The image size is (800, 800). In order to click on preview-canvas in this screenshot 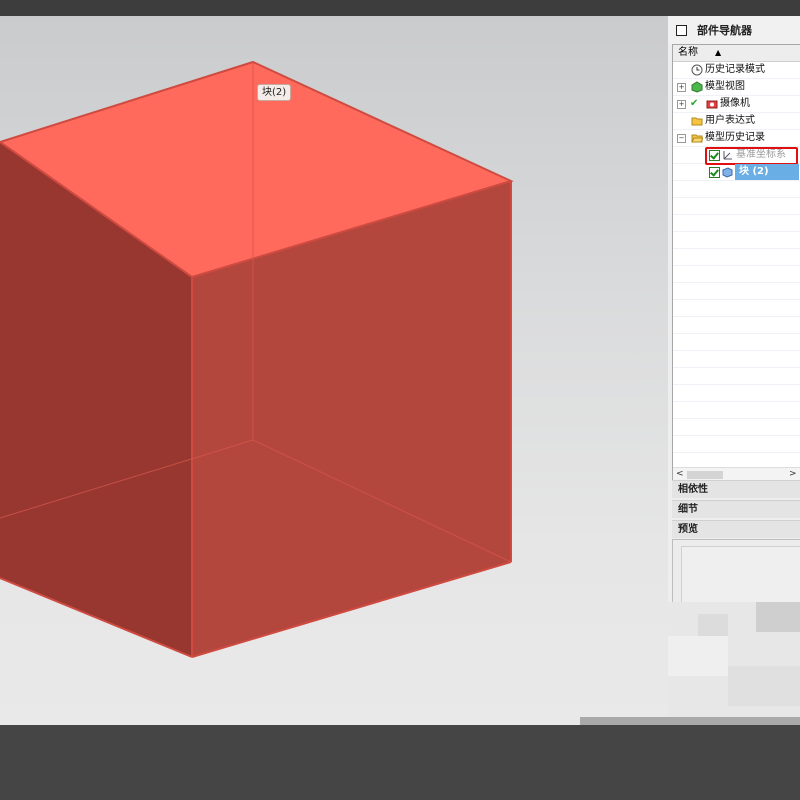, I will do `click(740, 578)`.